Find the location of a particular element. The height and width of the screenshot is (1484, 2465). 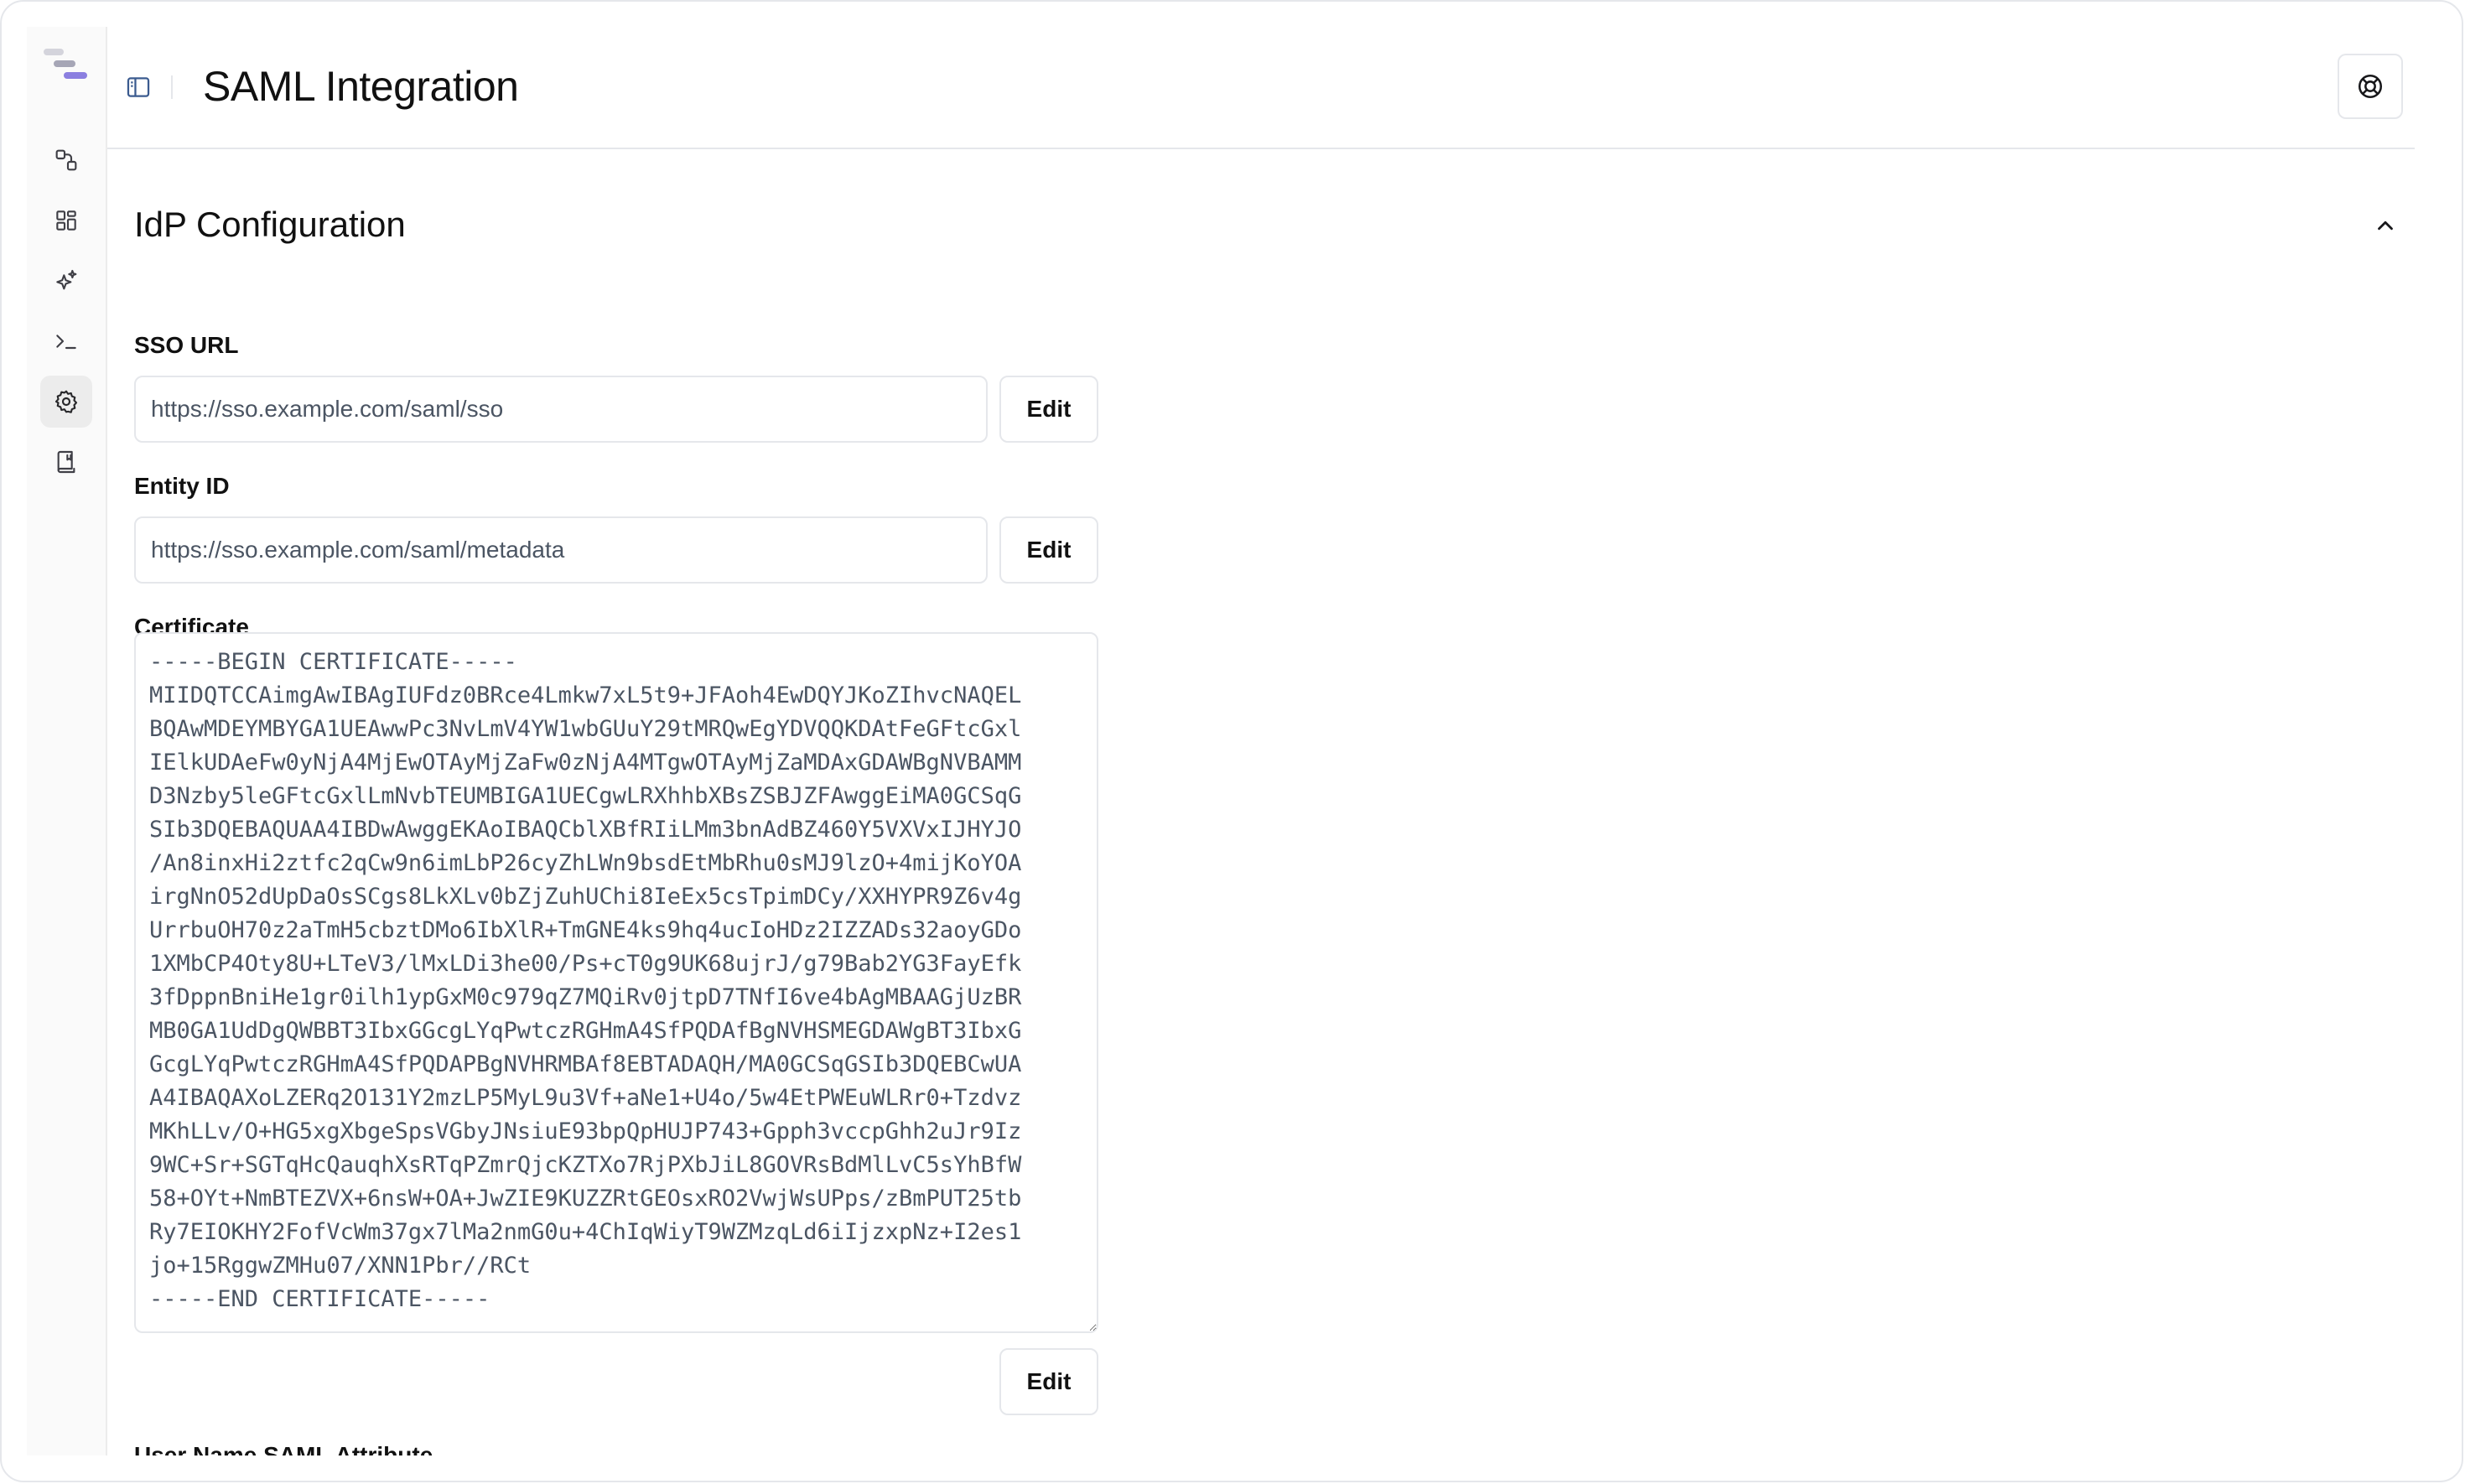

sidebar-item-terminal is located at coordinates (66, 341).